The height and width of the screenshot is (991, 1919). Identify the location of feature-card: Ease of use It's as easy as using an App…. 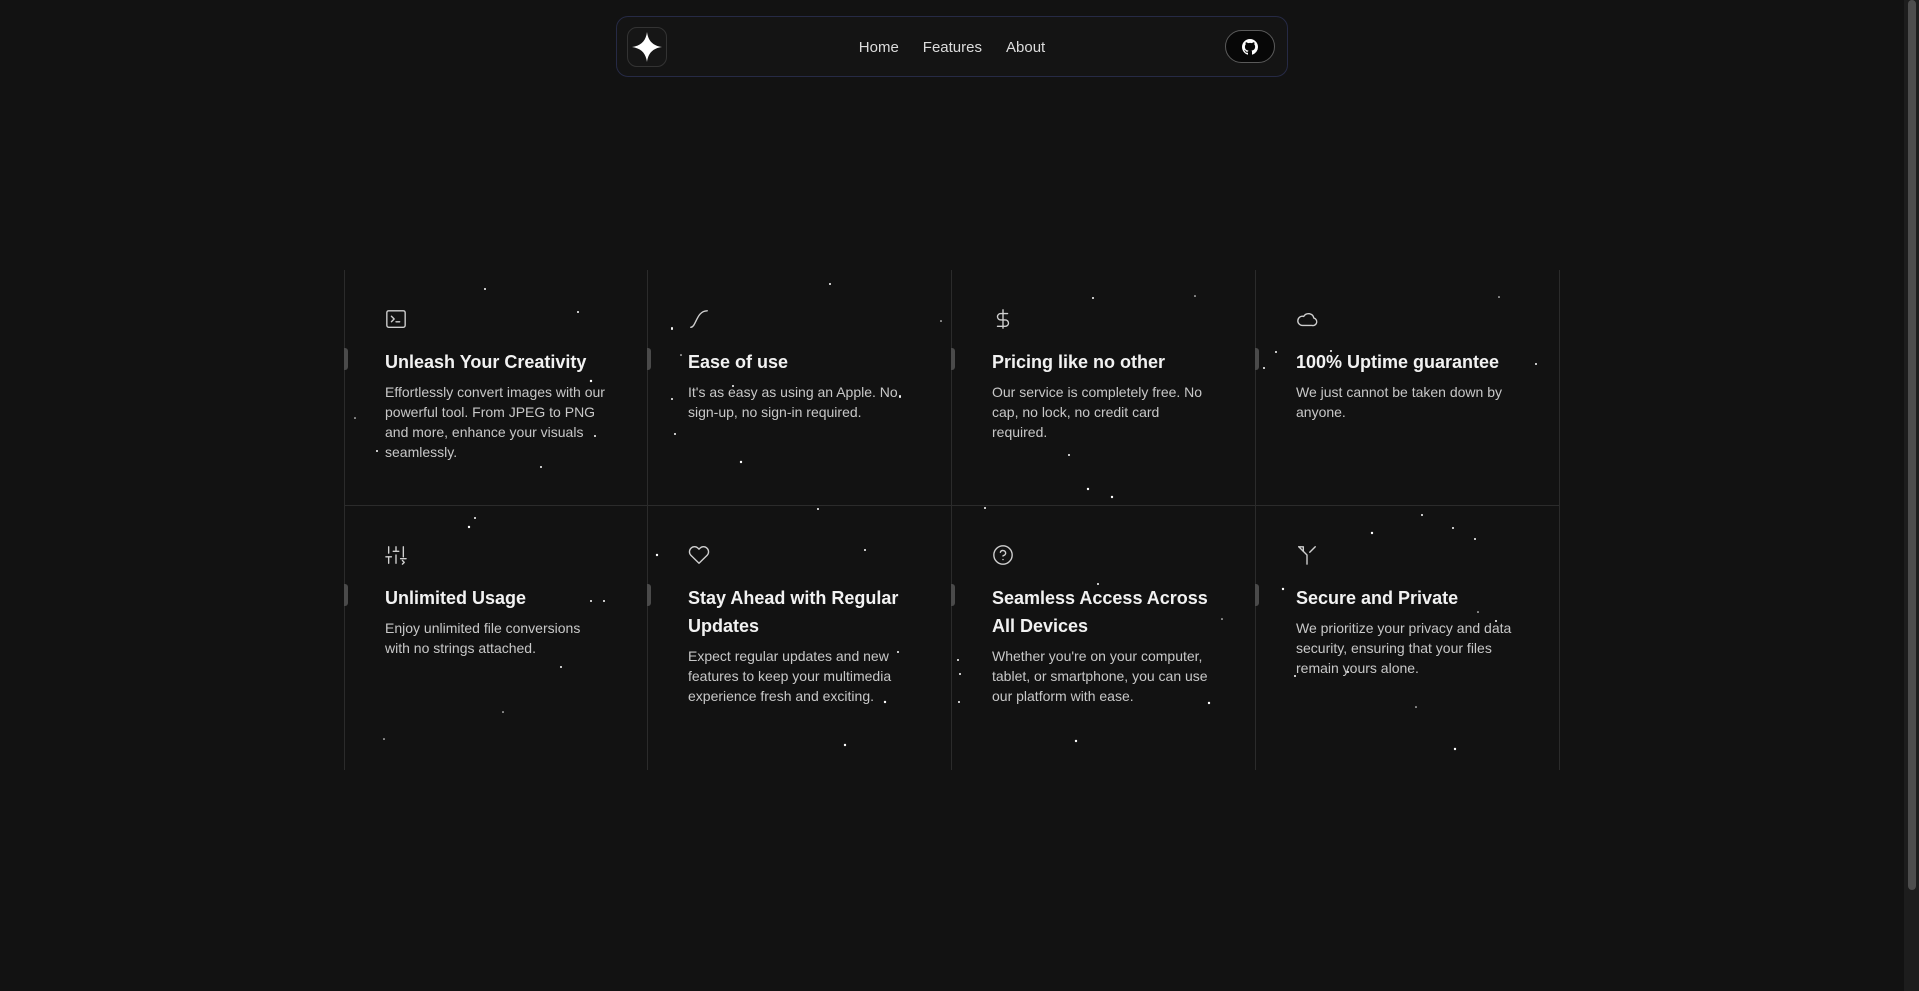
(799, 388).